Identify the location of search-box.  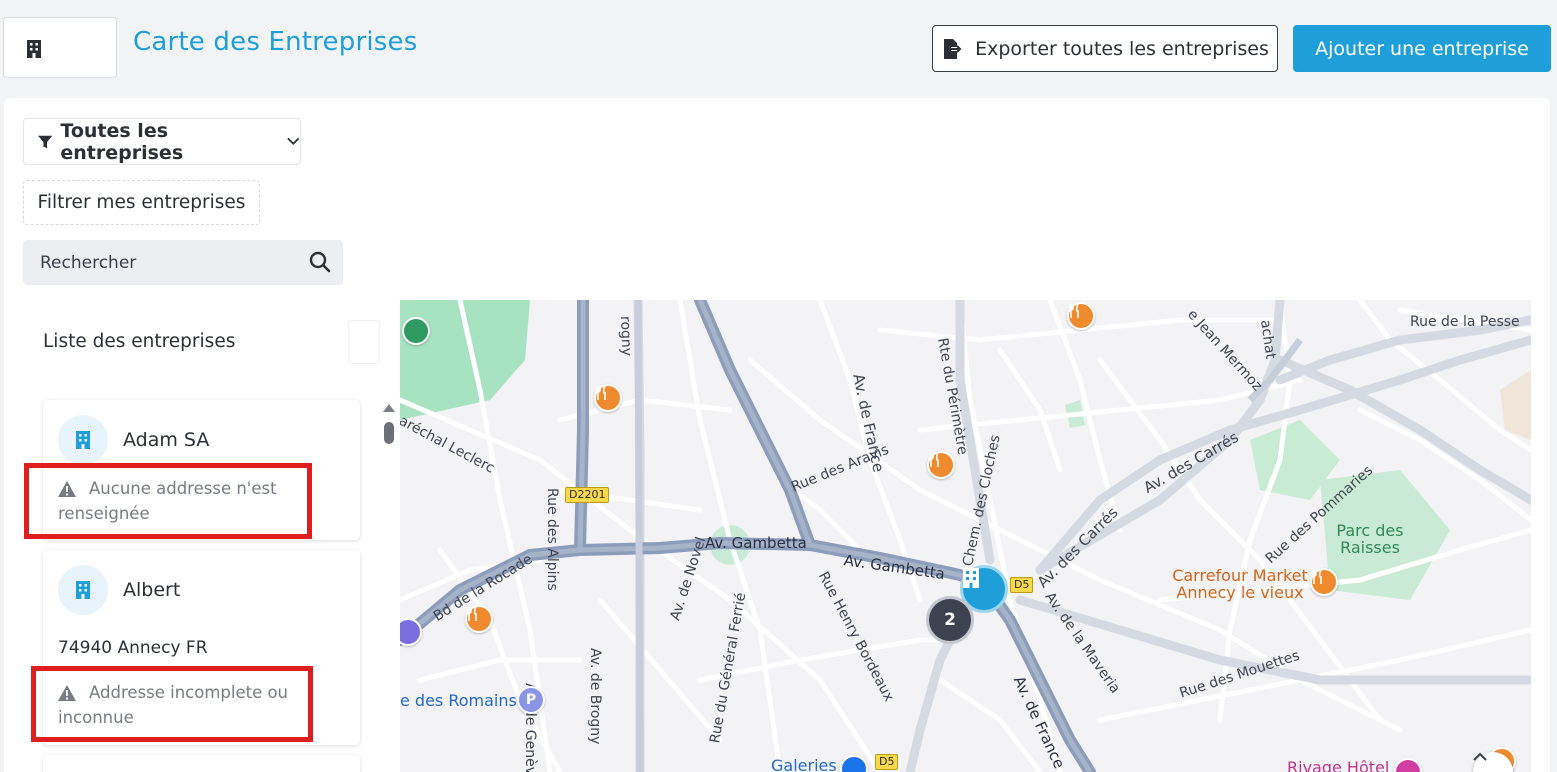
(183, 262).